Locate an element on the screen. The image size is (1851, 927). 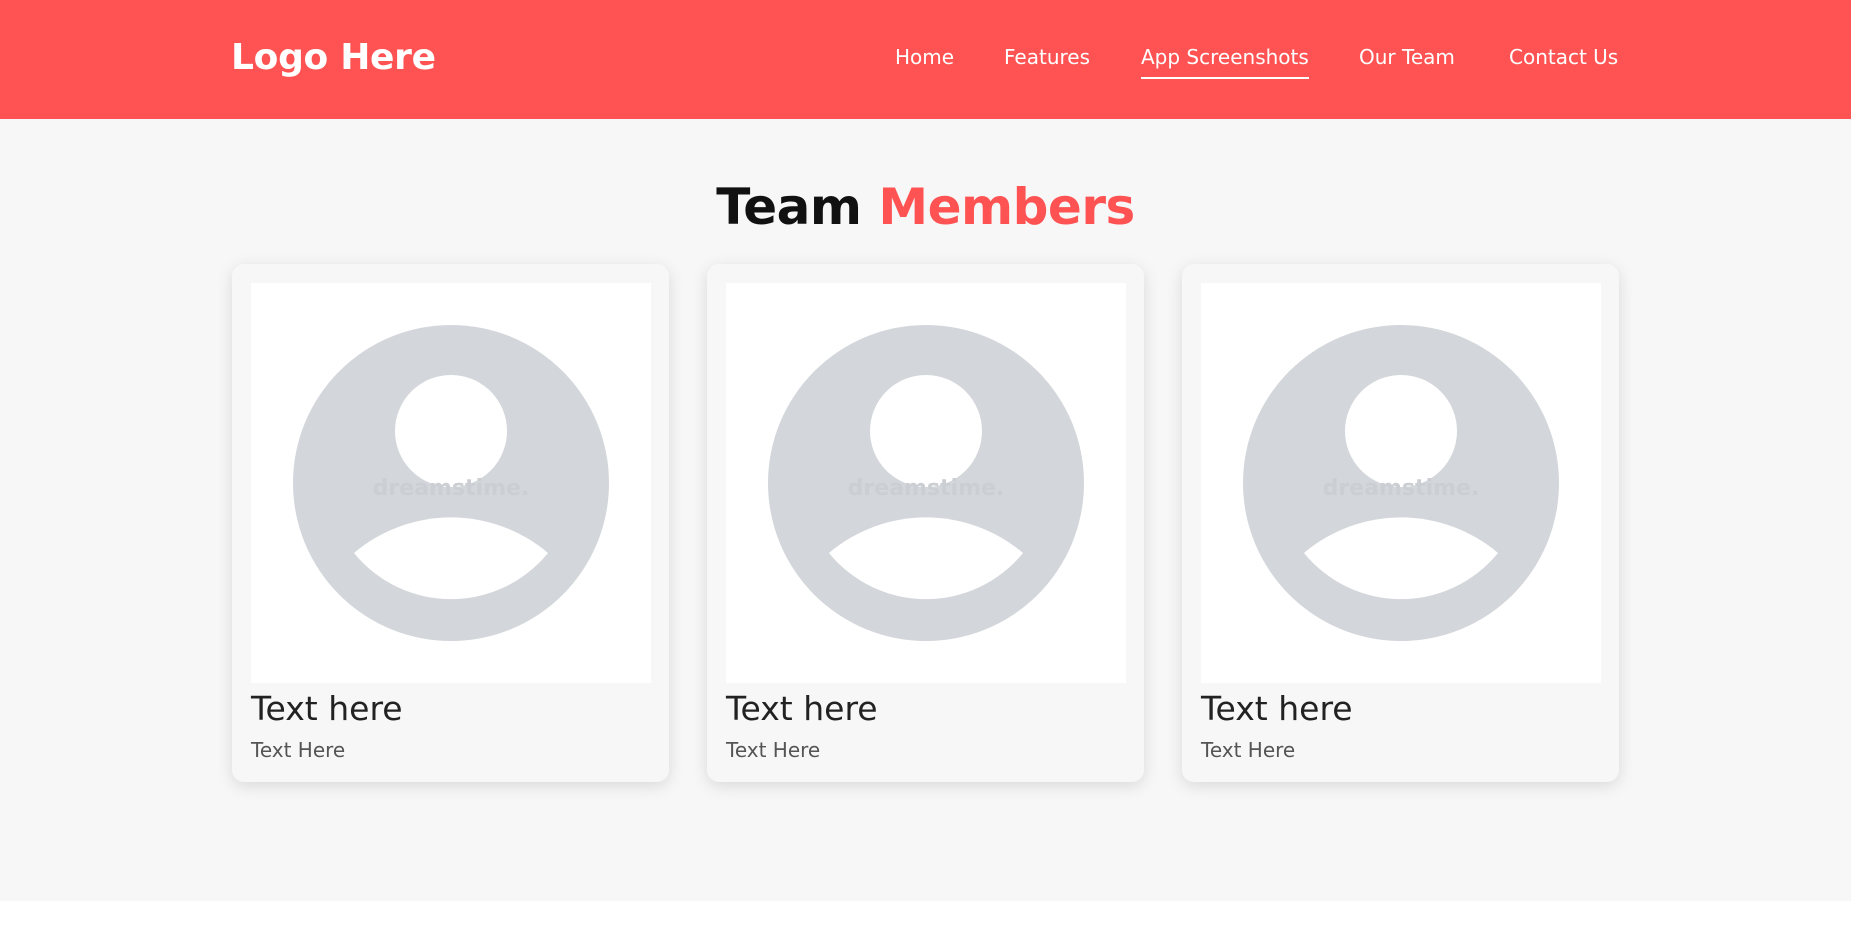
nav-app-screenshots: App Screenshots is located at coordinates (1225, 61).